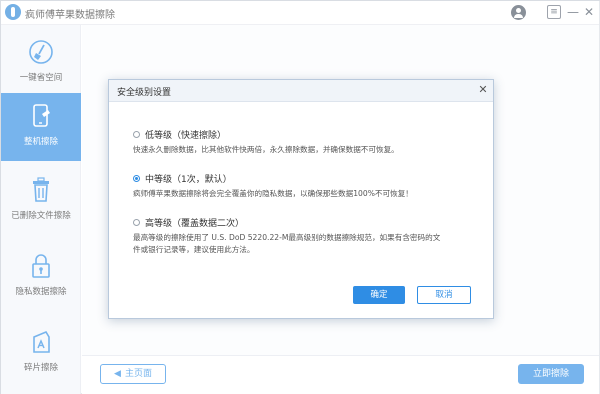 This screenshot has width=600, height=394. I want to click on cancel-button: 取消, so click(444, 295).